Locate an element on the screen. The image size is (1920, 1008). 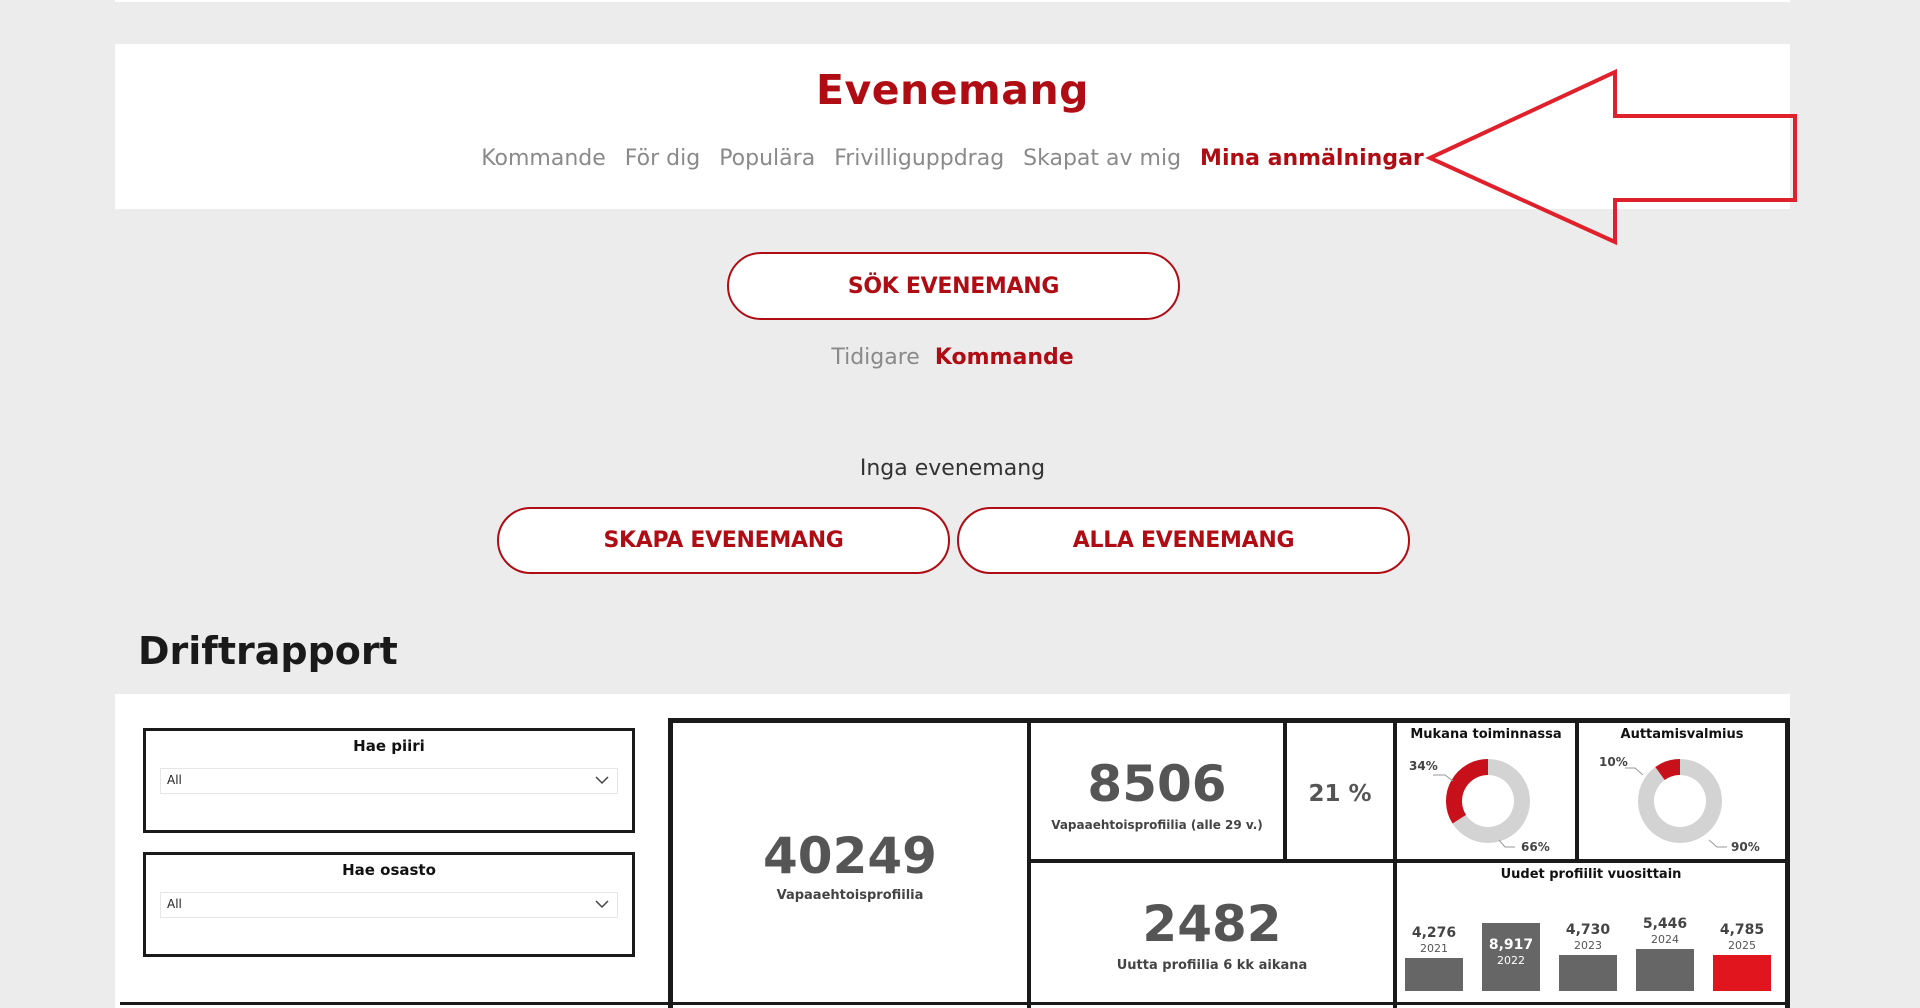
kpi-young-profiles: 8506 Vapaaehtoisprofiilia (alle 29 v.) is located at coordinates (1157, 791).